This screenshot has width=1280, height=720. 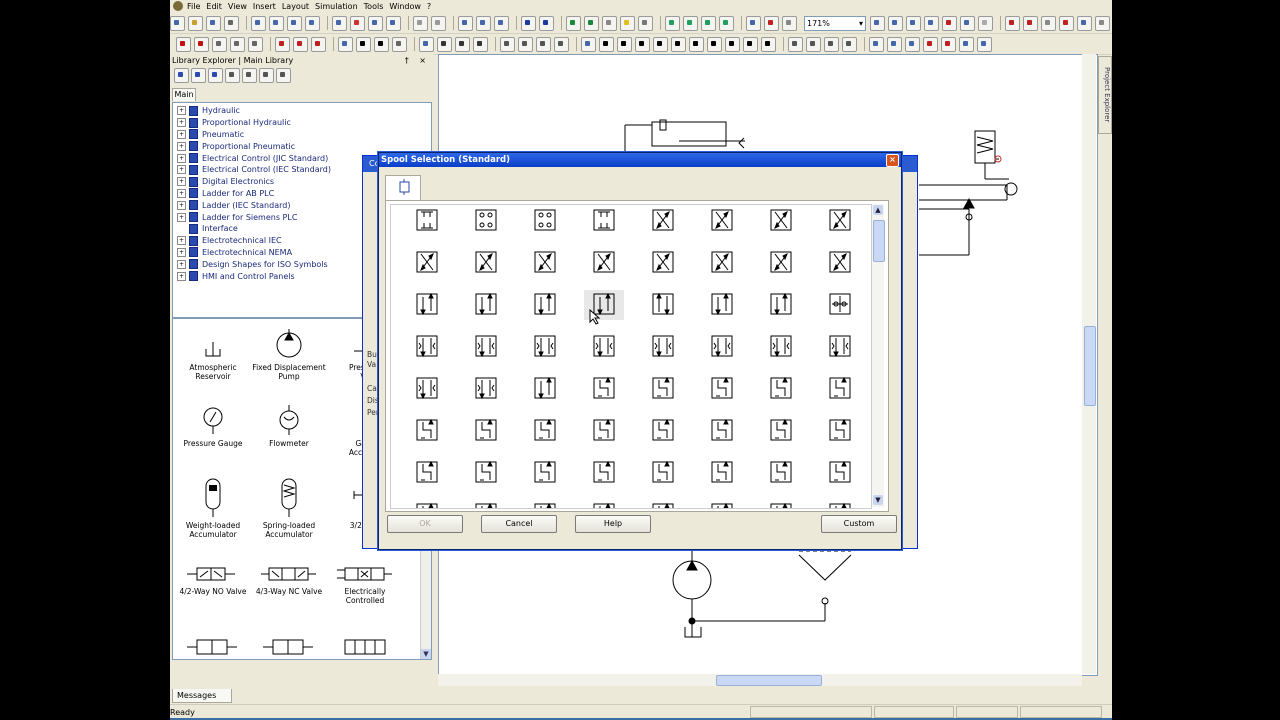 I want to click on group-icon, so click(x=831, y=44).